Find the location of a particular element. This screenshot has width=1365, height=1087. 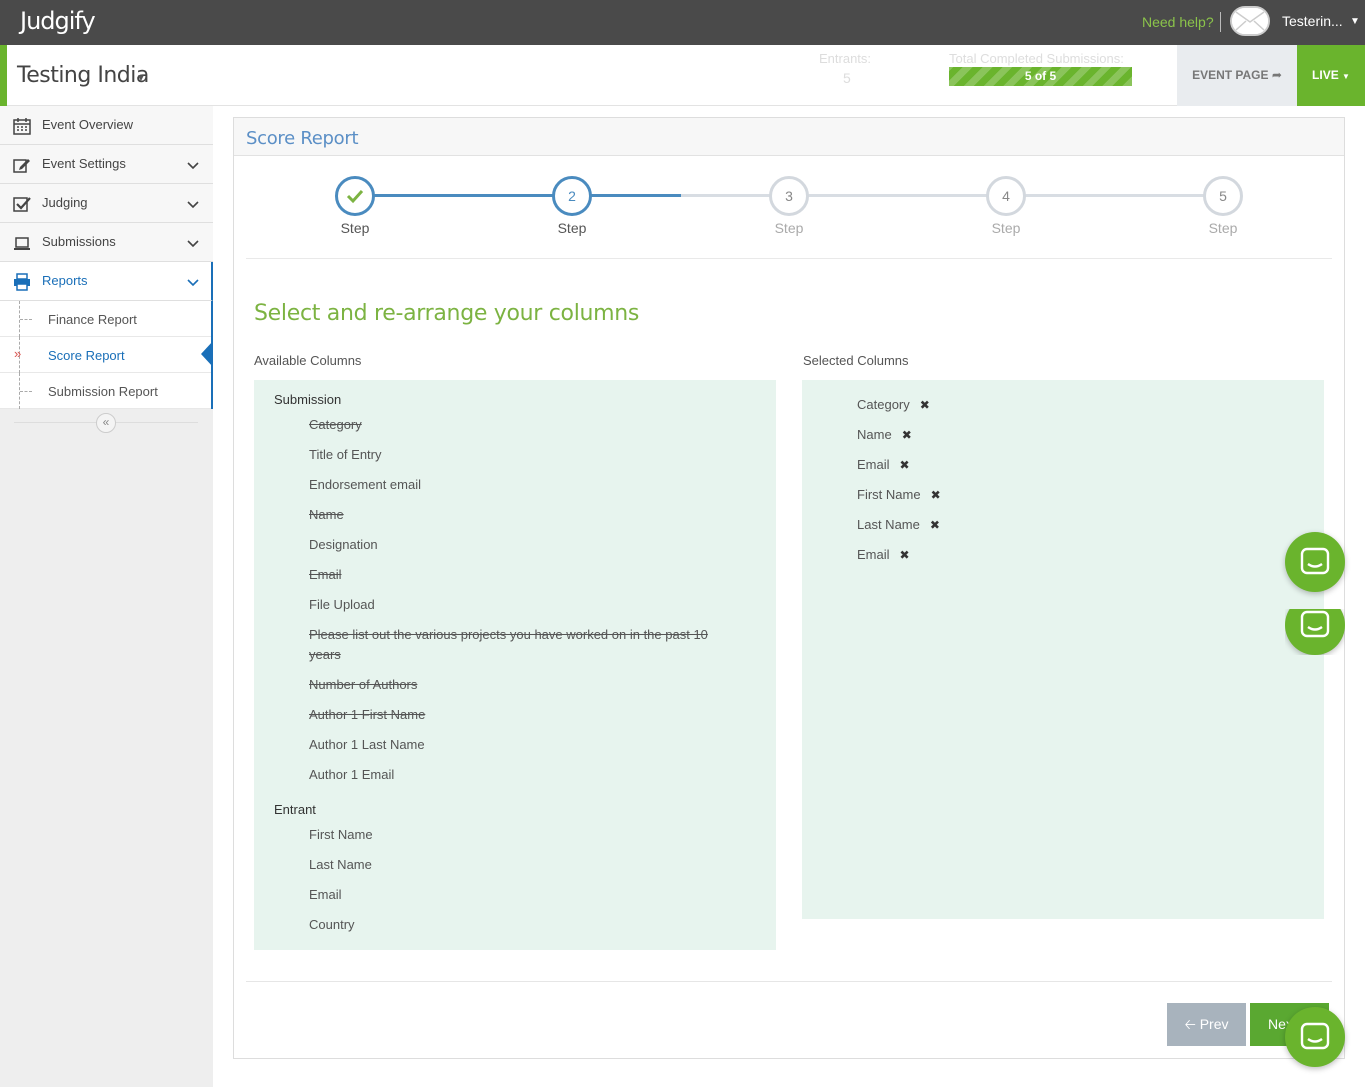

column-item: Number of Authors is located at coordinates (524, 685).